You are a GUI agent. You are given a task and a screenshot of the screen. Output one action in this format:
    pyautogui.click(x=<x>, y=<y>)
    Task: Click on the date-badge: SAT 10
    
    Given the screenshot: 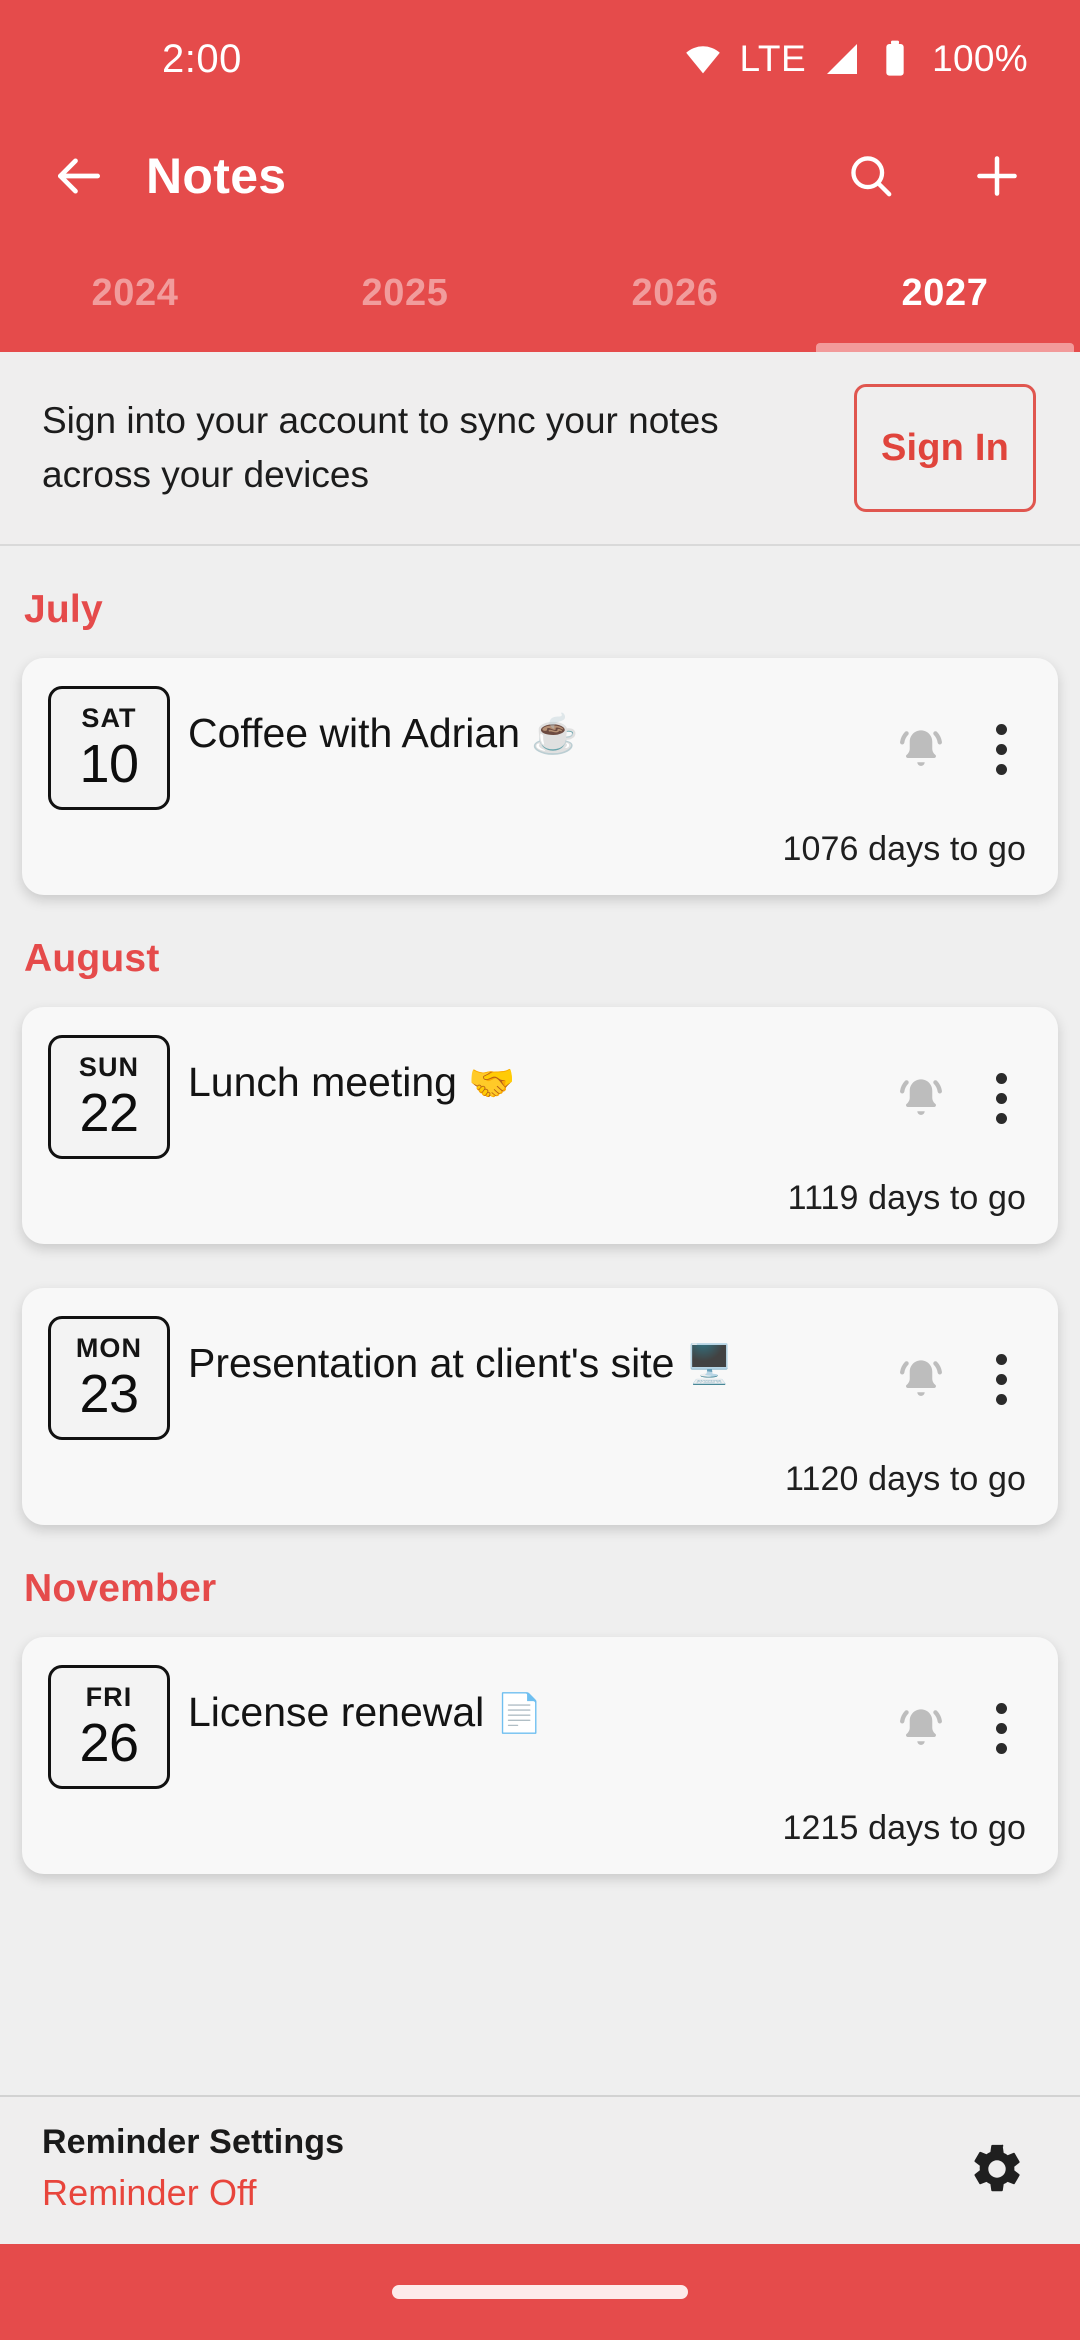 What is the action you would take?
    pyautogui.click(x=109, y=748)
    